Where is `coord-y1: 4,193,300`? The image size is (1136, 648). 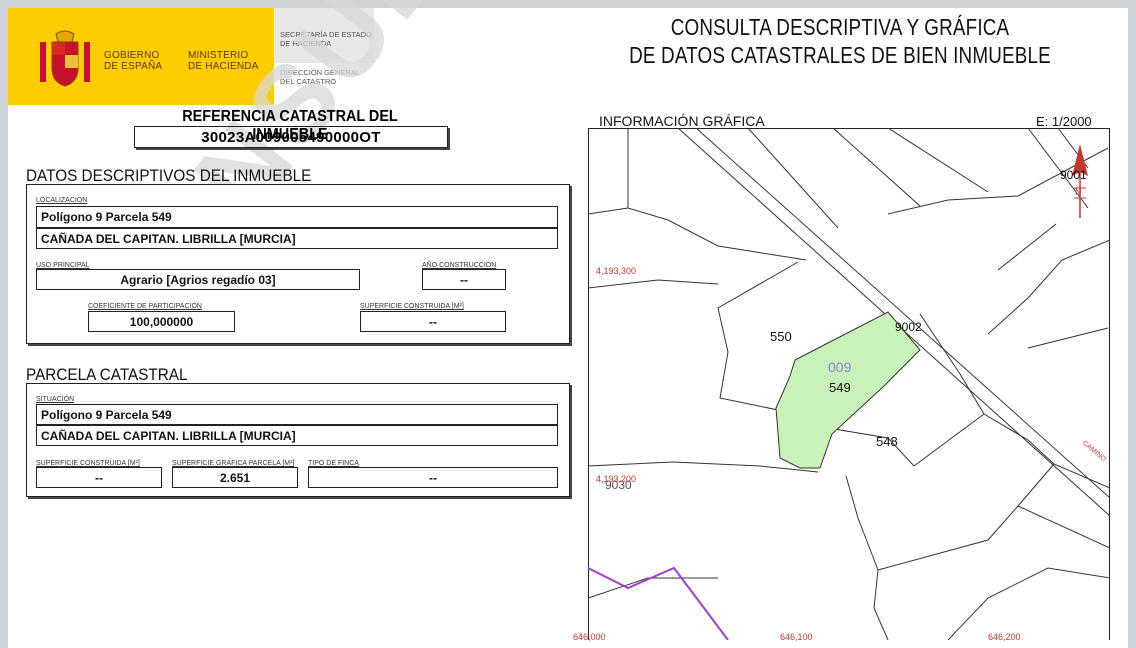
coord-y1: 4,193,300 is located at coordinates (616, 271).